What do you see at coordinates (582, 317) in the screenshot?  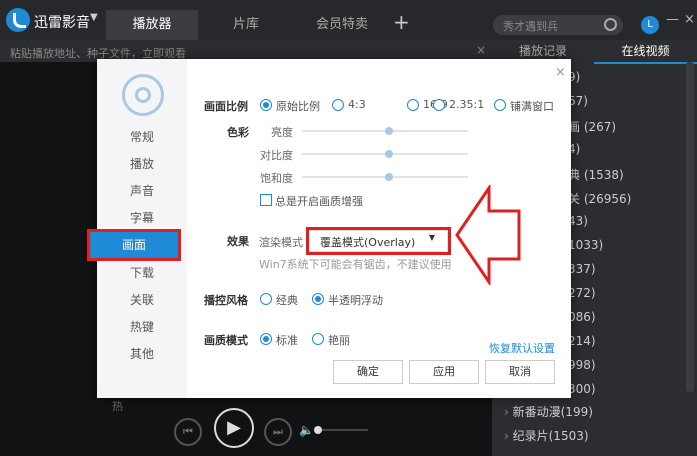 I see `list-item: 086)` at bounding box center [582, 317].